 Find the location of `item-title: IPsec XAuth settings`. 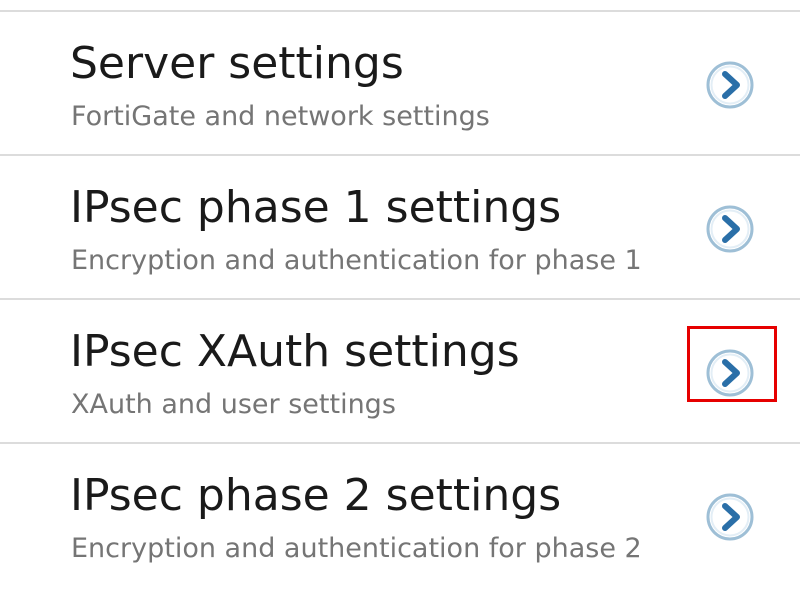

item-title: IPsec XAuth settings is located at coordinates (295, 351).